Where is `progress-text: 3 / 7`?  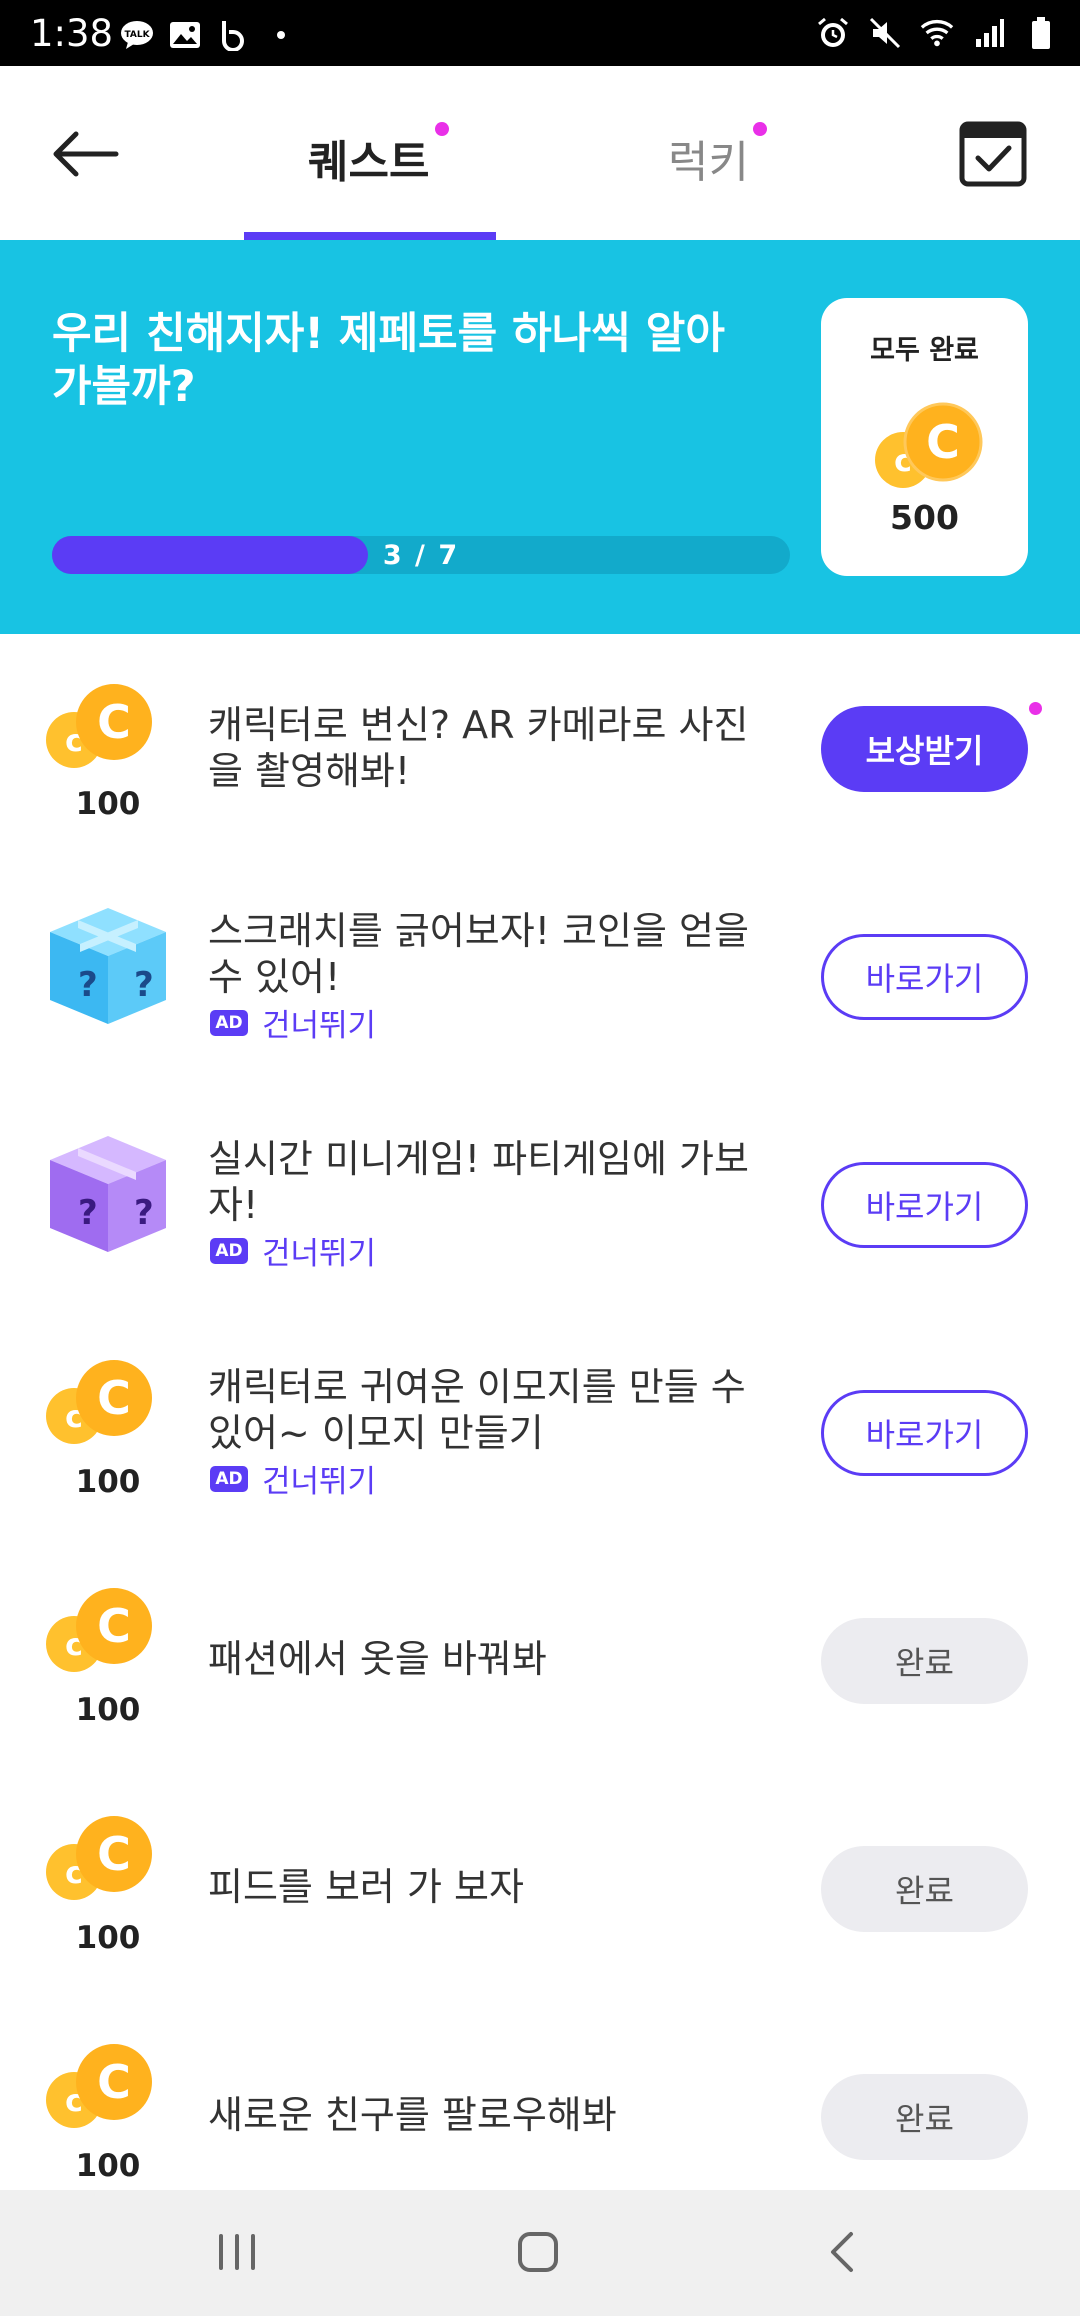 progress-text: 3 / 7 is located at coordinates (421, 555).